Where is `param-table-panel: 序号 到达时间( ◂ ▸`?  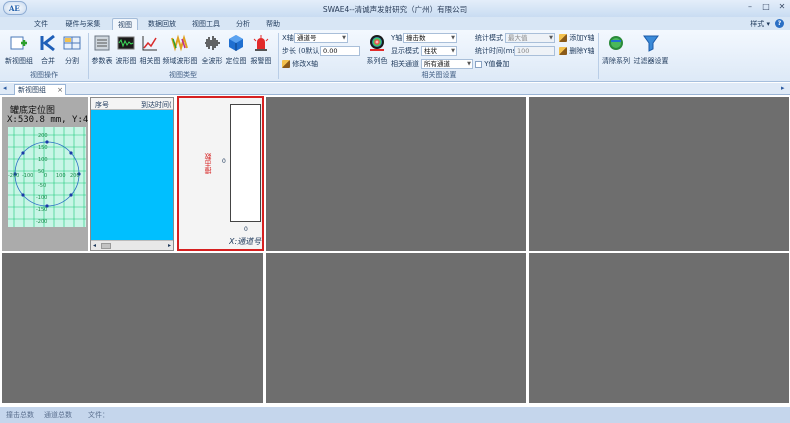
param-table-panel: 序号 到达时间( ◂ ▸ is located at coordinates (132, 174).